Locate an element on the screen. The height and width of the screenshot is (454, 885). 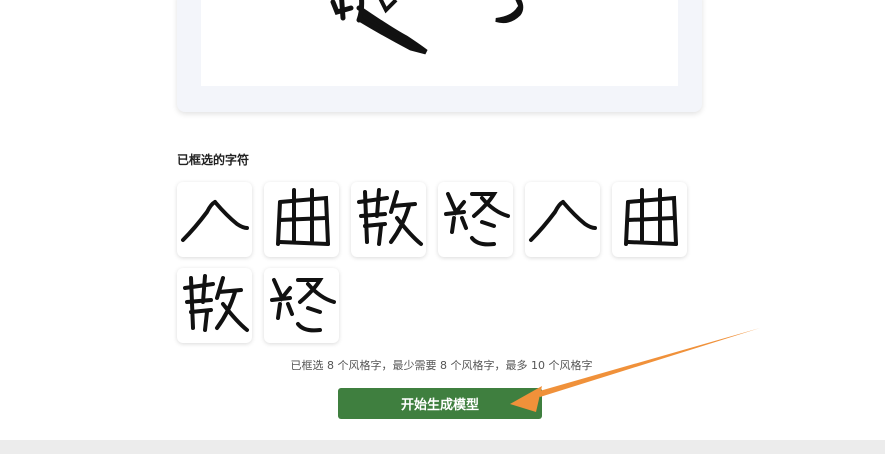
start-generate-model-button: 开始生成模型 is located at coordinates (440, 403).